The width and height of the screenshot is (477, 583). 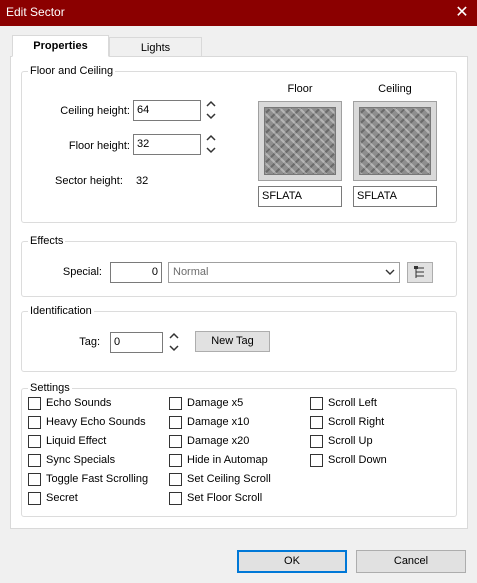 I want to click on settings-checkbox: Heavy Echo Sounds, so click(x=87, y=422).